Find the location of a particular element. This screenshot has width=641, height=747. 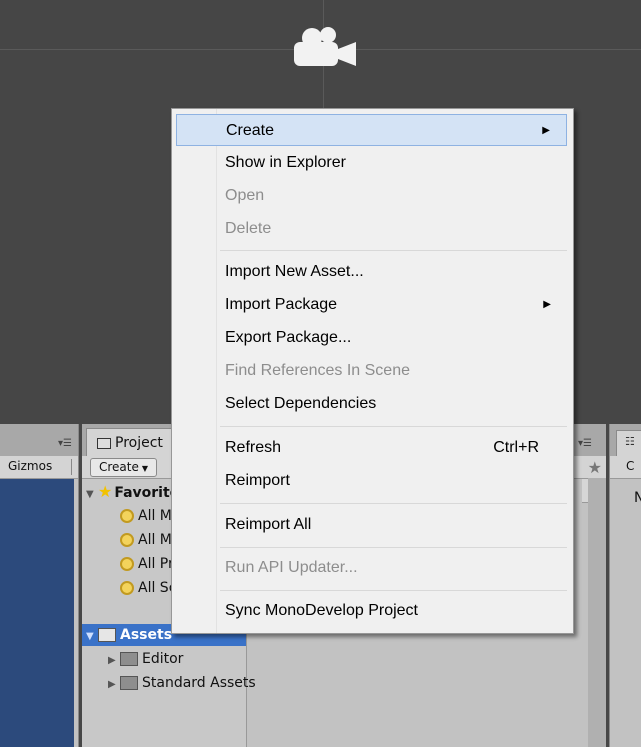

tree-item-folder: ▶ Standard Assets is located at coordinates (182, 683).